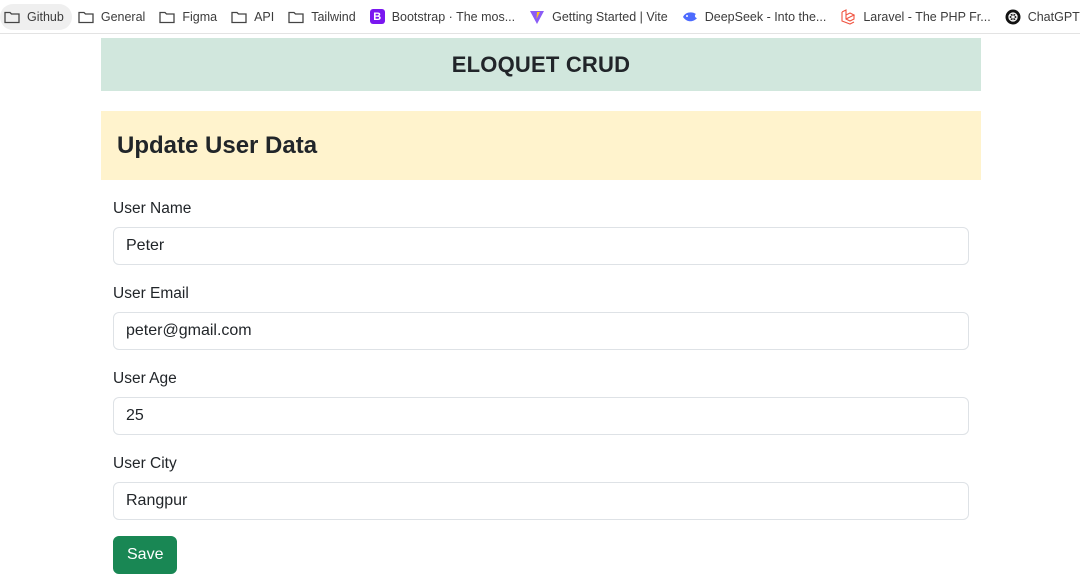 The width and height of the screenshot is (1080, 587). I want to click on user-name-input, so click(541, 246).